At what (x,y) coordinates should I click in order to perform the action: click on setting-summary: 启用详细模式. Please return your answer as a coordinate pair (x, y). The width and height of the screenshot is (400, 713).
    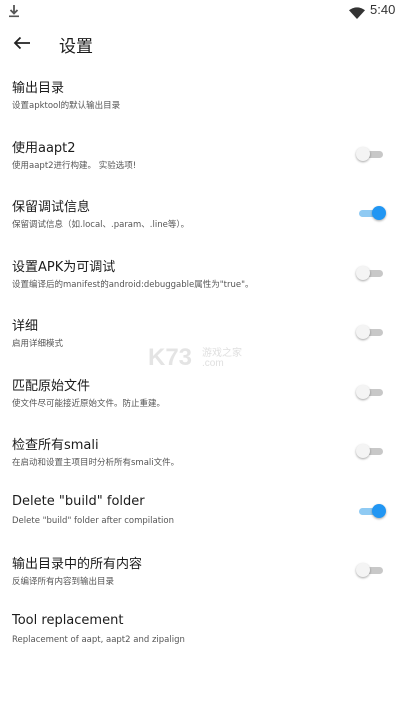
    Looking at the image, I should click on (38, 344).